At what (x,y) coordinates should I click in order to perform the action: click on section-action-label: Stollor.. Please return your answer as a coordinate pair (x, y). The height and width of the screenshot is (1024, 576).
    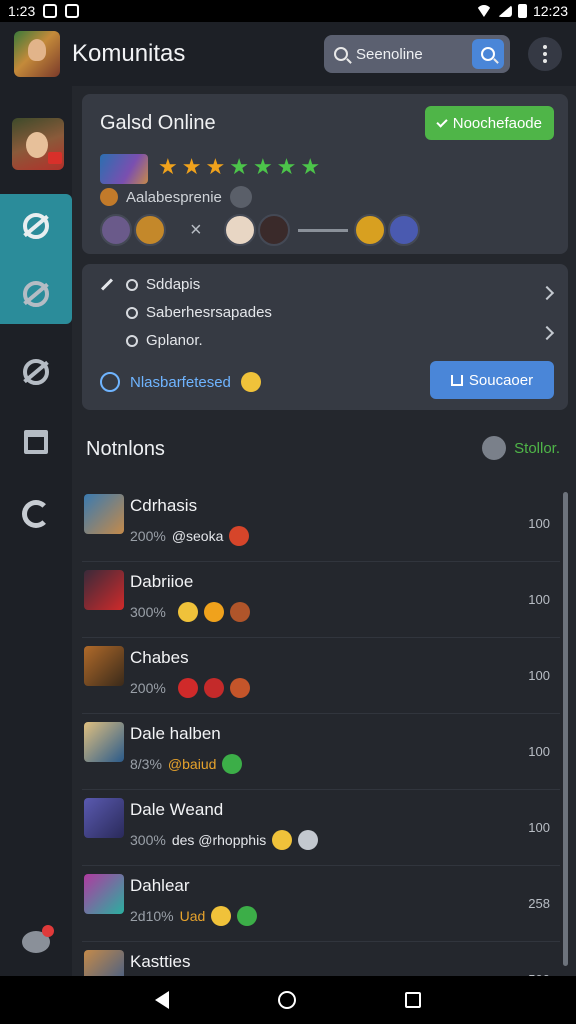
    Looking at the image, I should click on (537, 448).